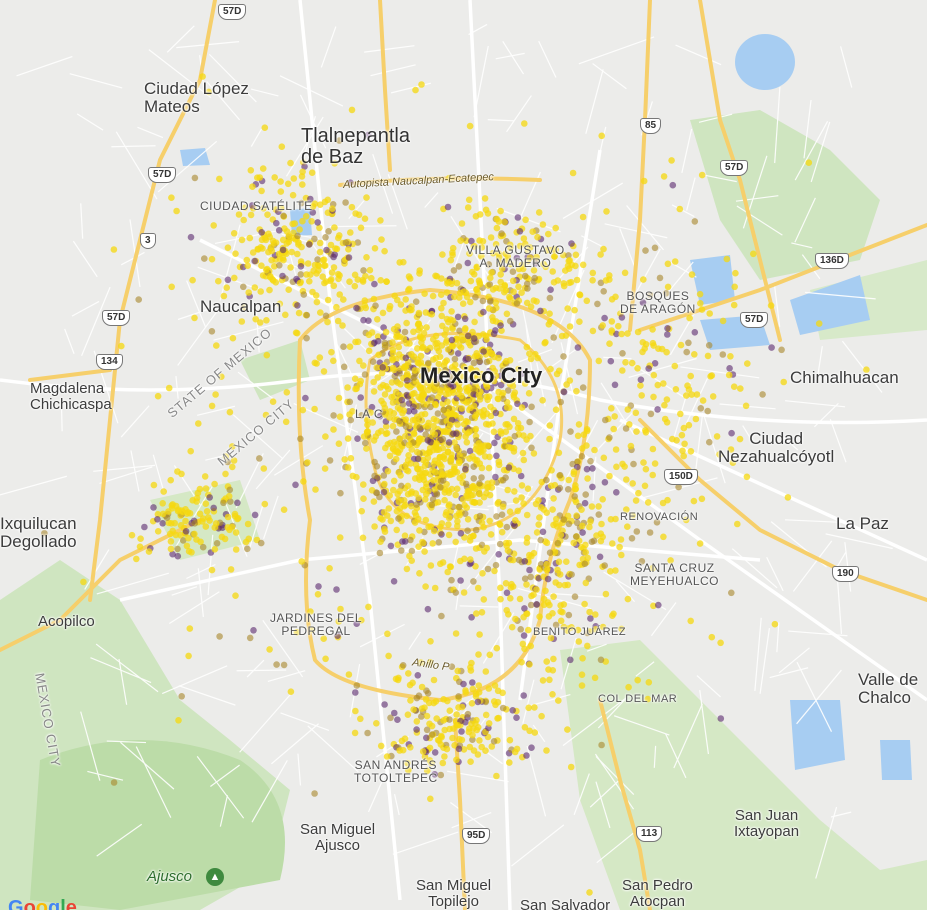  What do you see at coordinates (776, 447) in the screenshot?
I see `place-label-nezahualcoyotl: Ciudad Nezahualcóyotl` at bounding box center [776, 447].